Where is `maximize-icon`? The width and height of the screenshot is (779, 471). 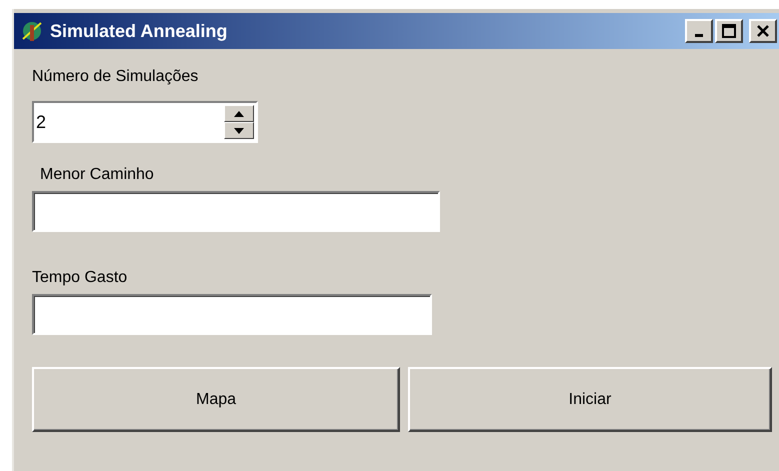
maximize-icon is located at coordinates (729, 31).